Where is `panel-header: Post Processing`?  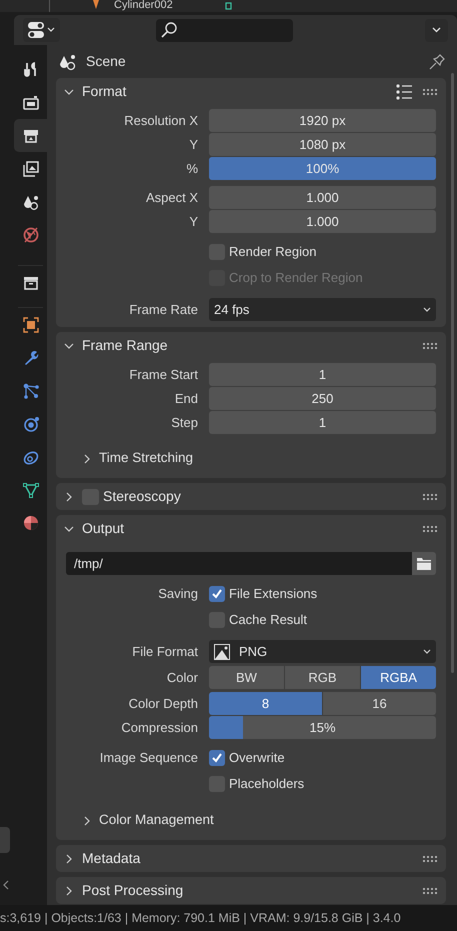
panel-header: Post Processing is located at coordinates (251, 890).